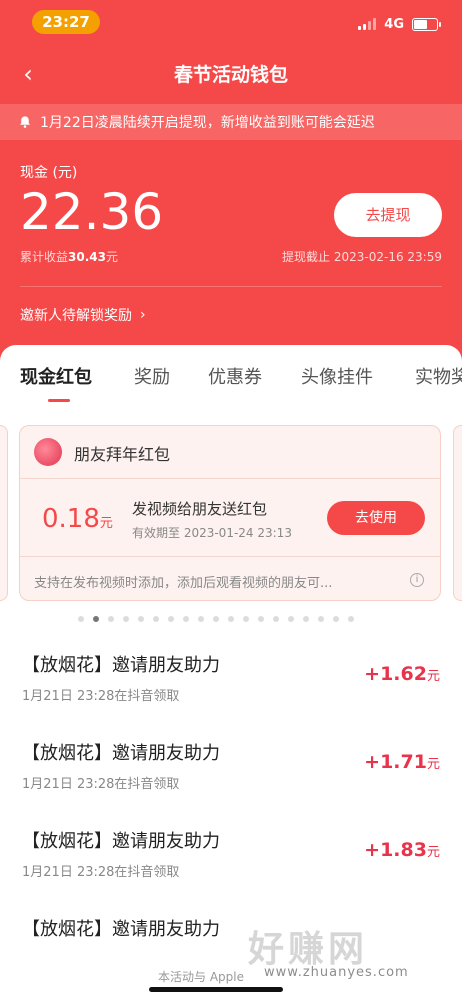  Describe the element at coordinates (207, 123) in the screenshot. I see `notice-text: 1月22日凌晨陆续开启提现，新增收益到账可能会延迟` at that location.